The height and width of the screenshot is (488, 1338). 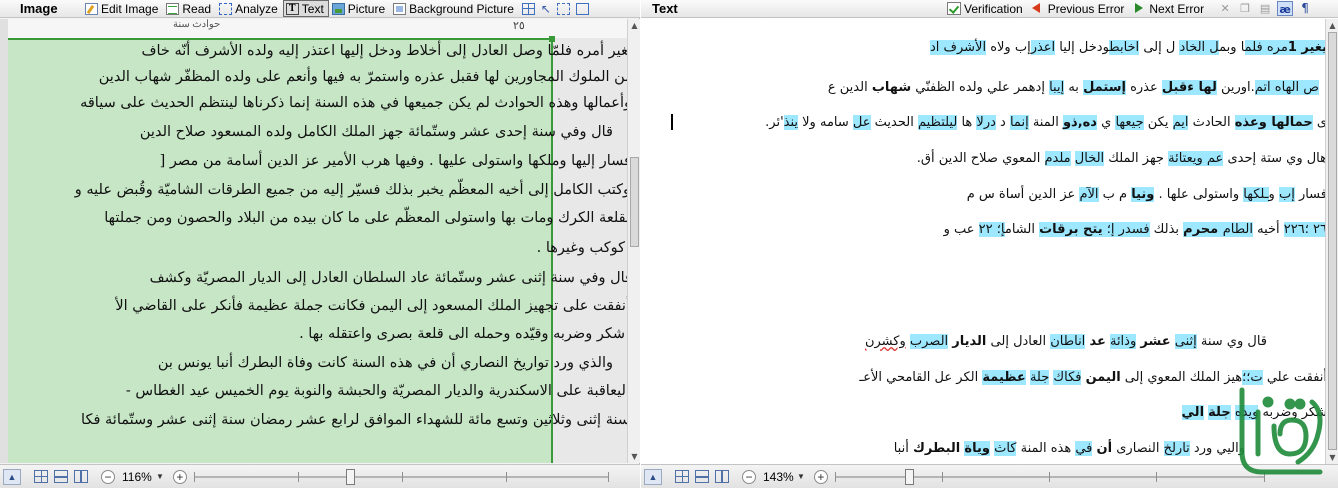 What do you see at coordinates (1018, 341) in the screenshot?
I see `word: العادل إلى` at bounding box center [1018, 341].